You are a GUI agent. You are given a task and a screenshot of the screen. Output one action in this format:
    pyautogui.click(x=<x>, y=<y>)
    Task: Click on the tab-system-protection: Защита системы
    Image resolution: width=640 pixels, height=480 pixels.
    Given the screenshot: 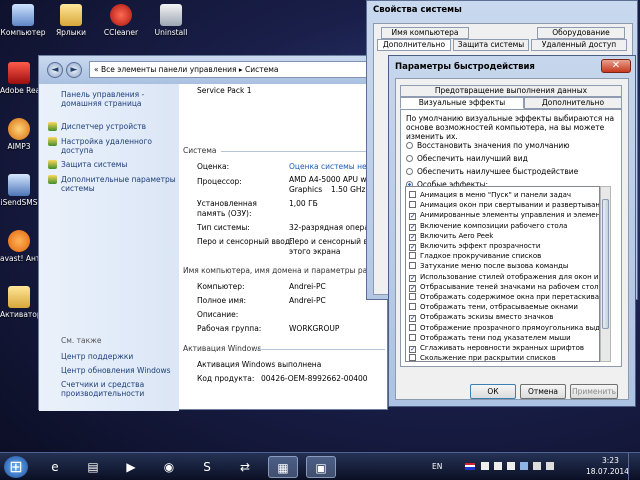 What is the action you would take?
    pyautogui.click(x=491, y=45)
    